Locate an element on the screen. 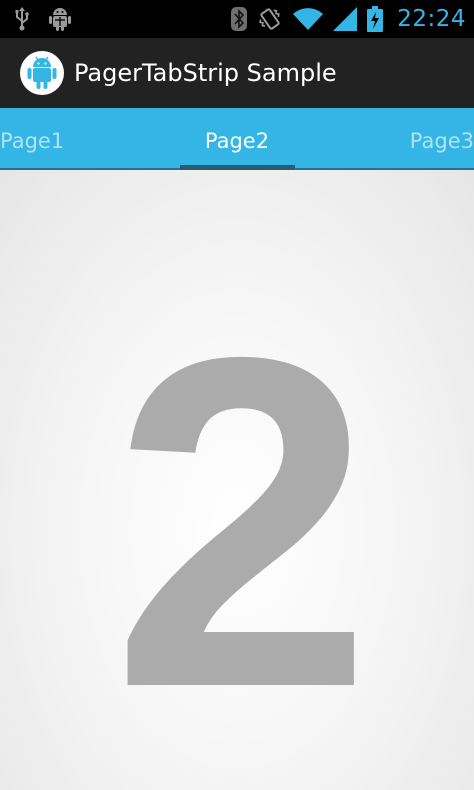 The image size is (474, 790). wifi-icon is located at coordinates (308, 19).